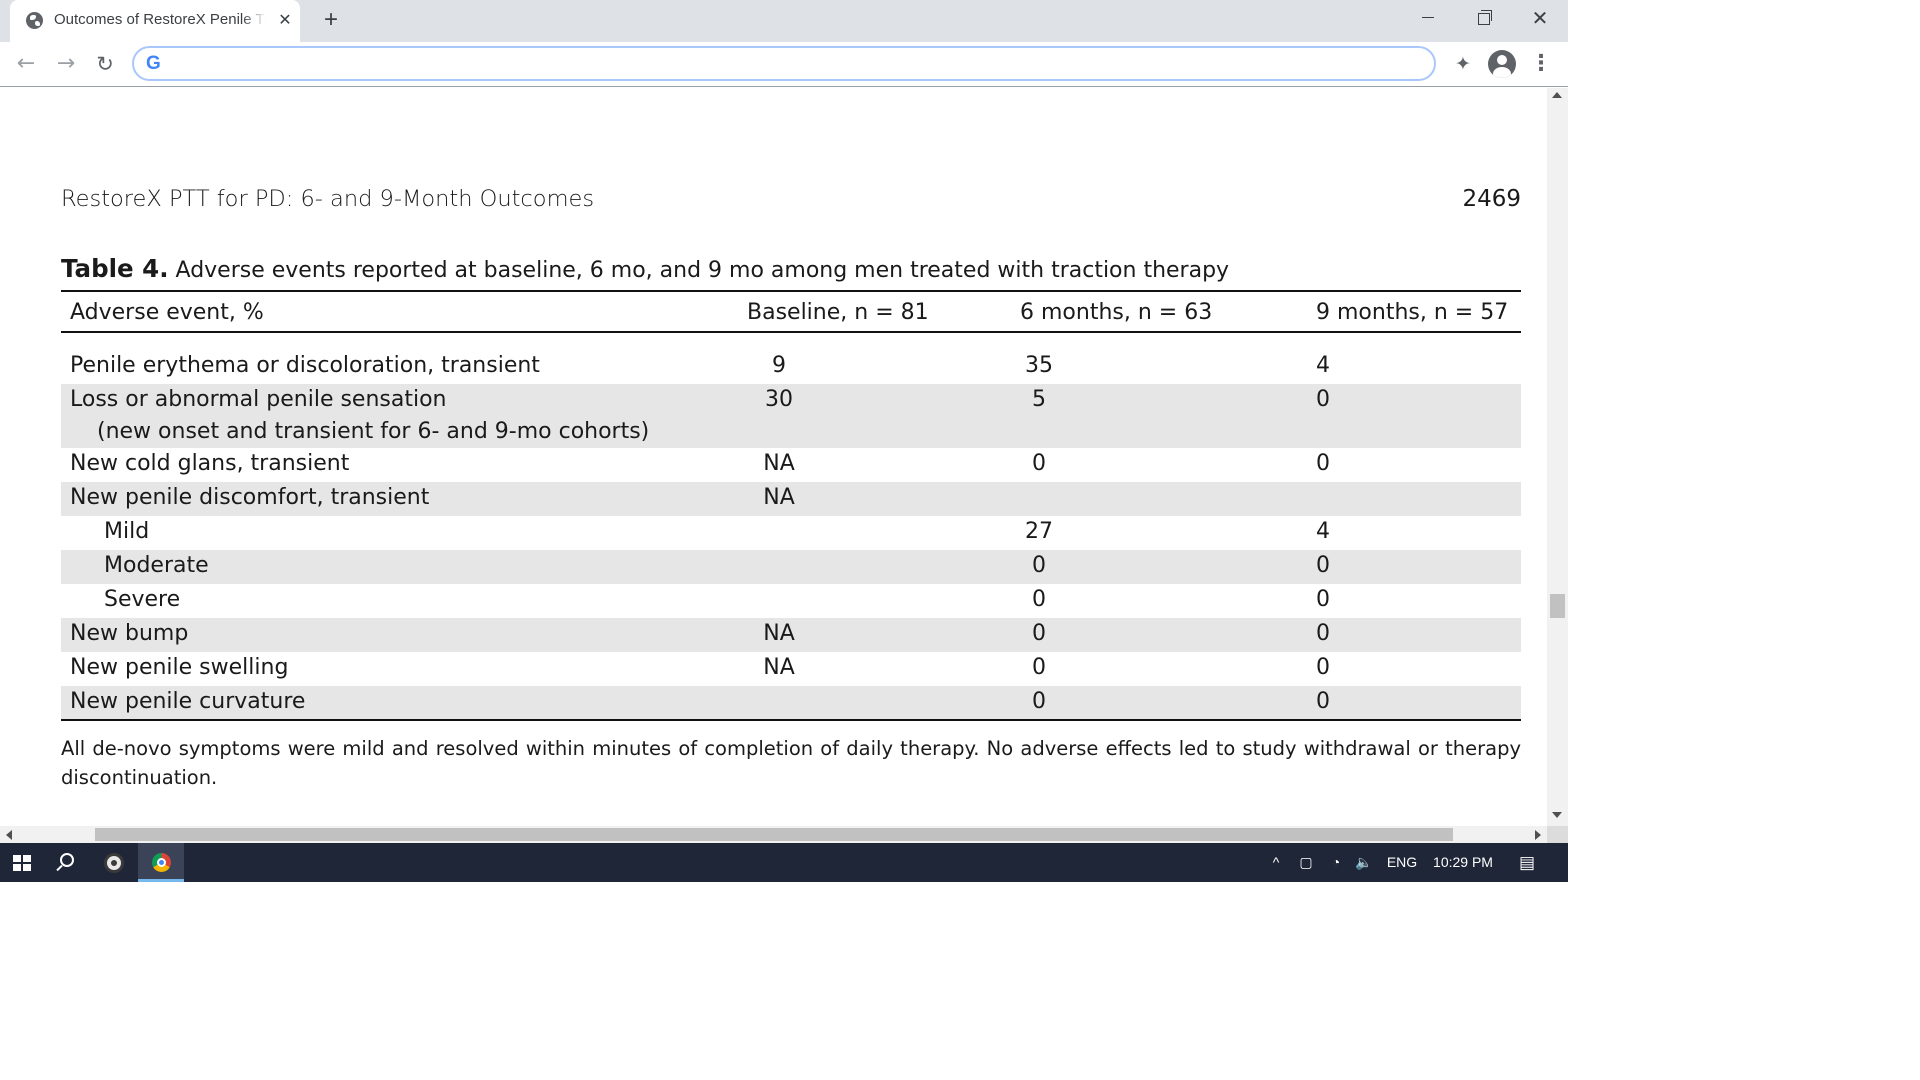  I want to click on show-hidden-icons-chevron-icon: ^, so click(1276, 862).